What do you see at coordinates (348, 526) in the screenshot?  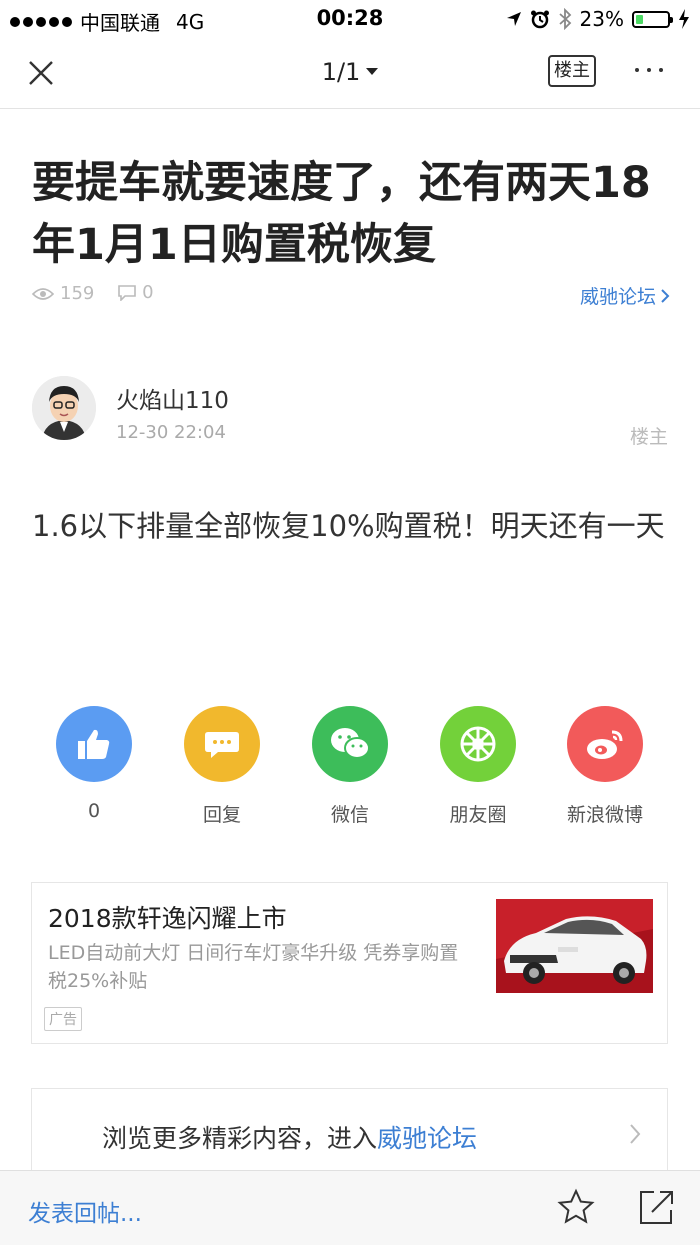 I see `post-content: 1.6以下排量全部恢复10%购置税！明天还有一天` at bounding box center [348, 526].